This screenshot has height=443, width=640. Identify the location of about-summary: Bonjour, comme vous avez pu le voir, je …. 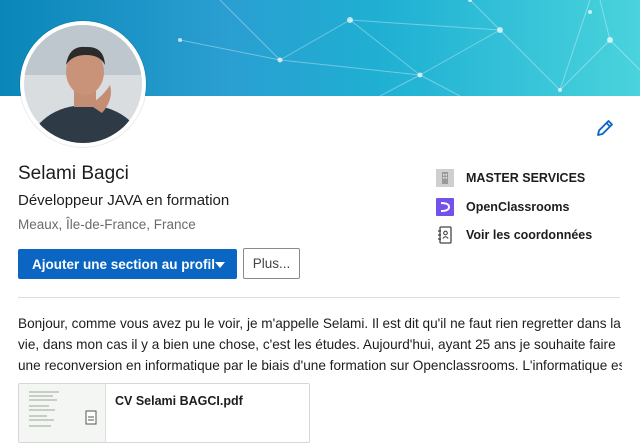
(320, 344).